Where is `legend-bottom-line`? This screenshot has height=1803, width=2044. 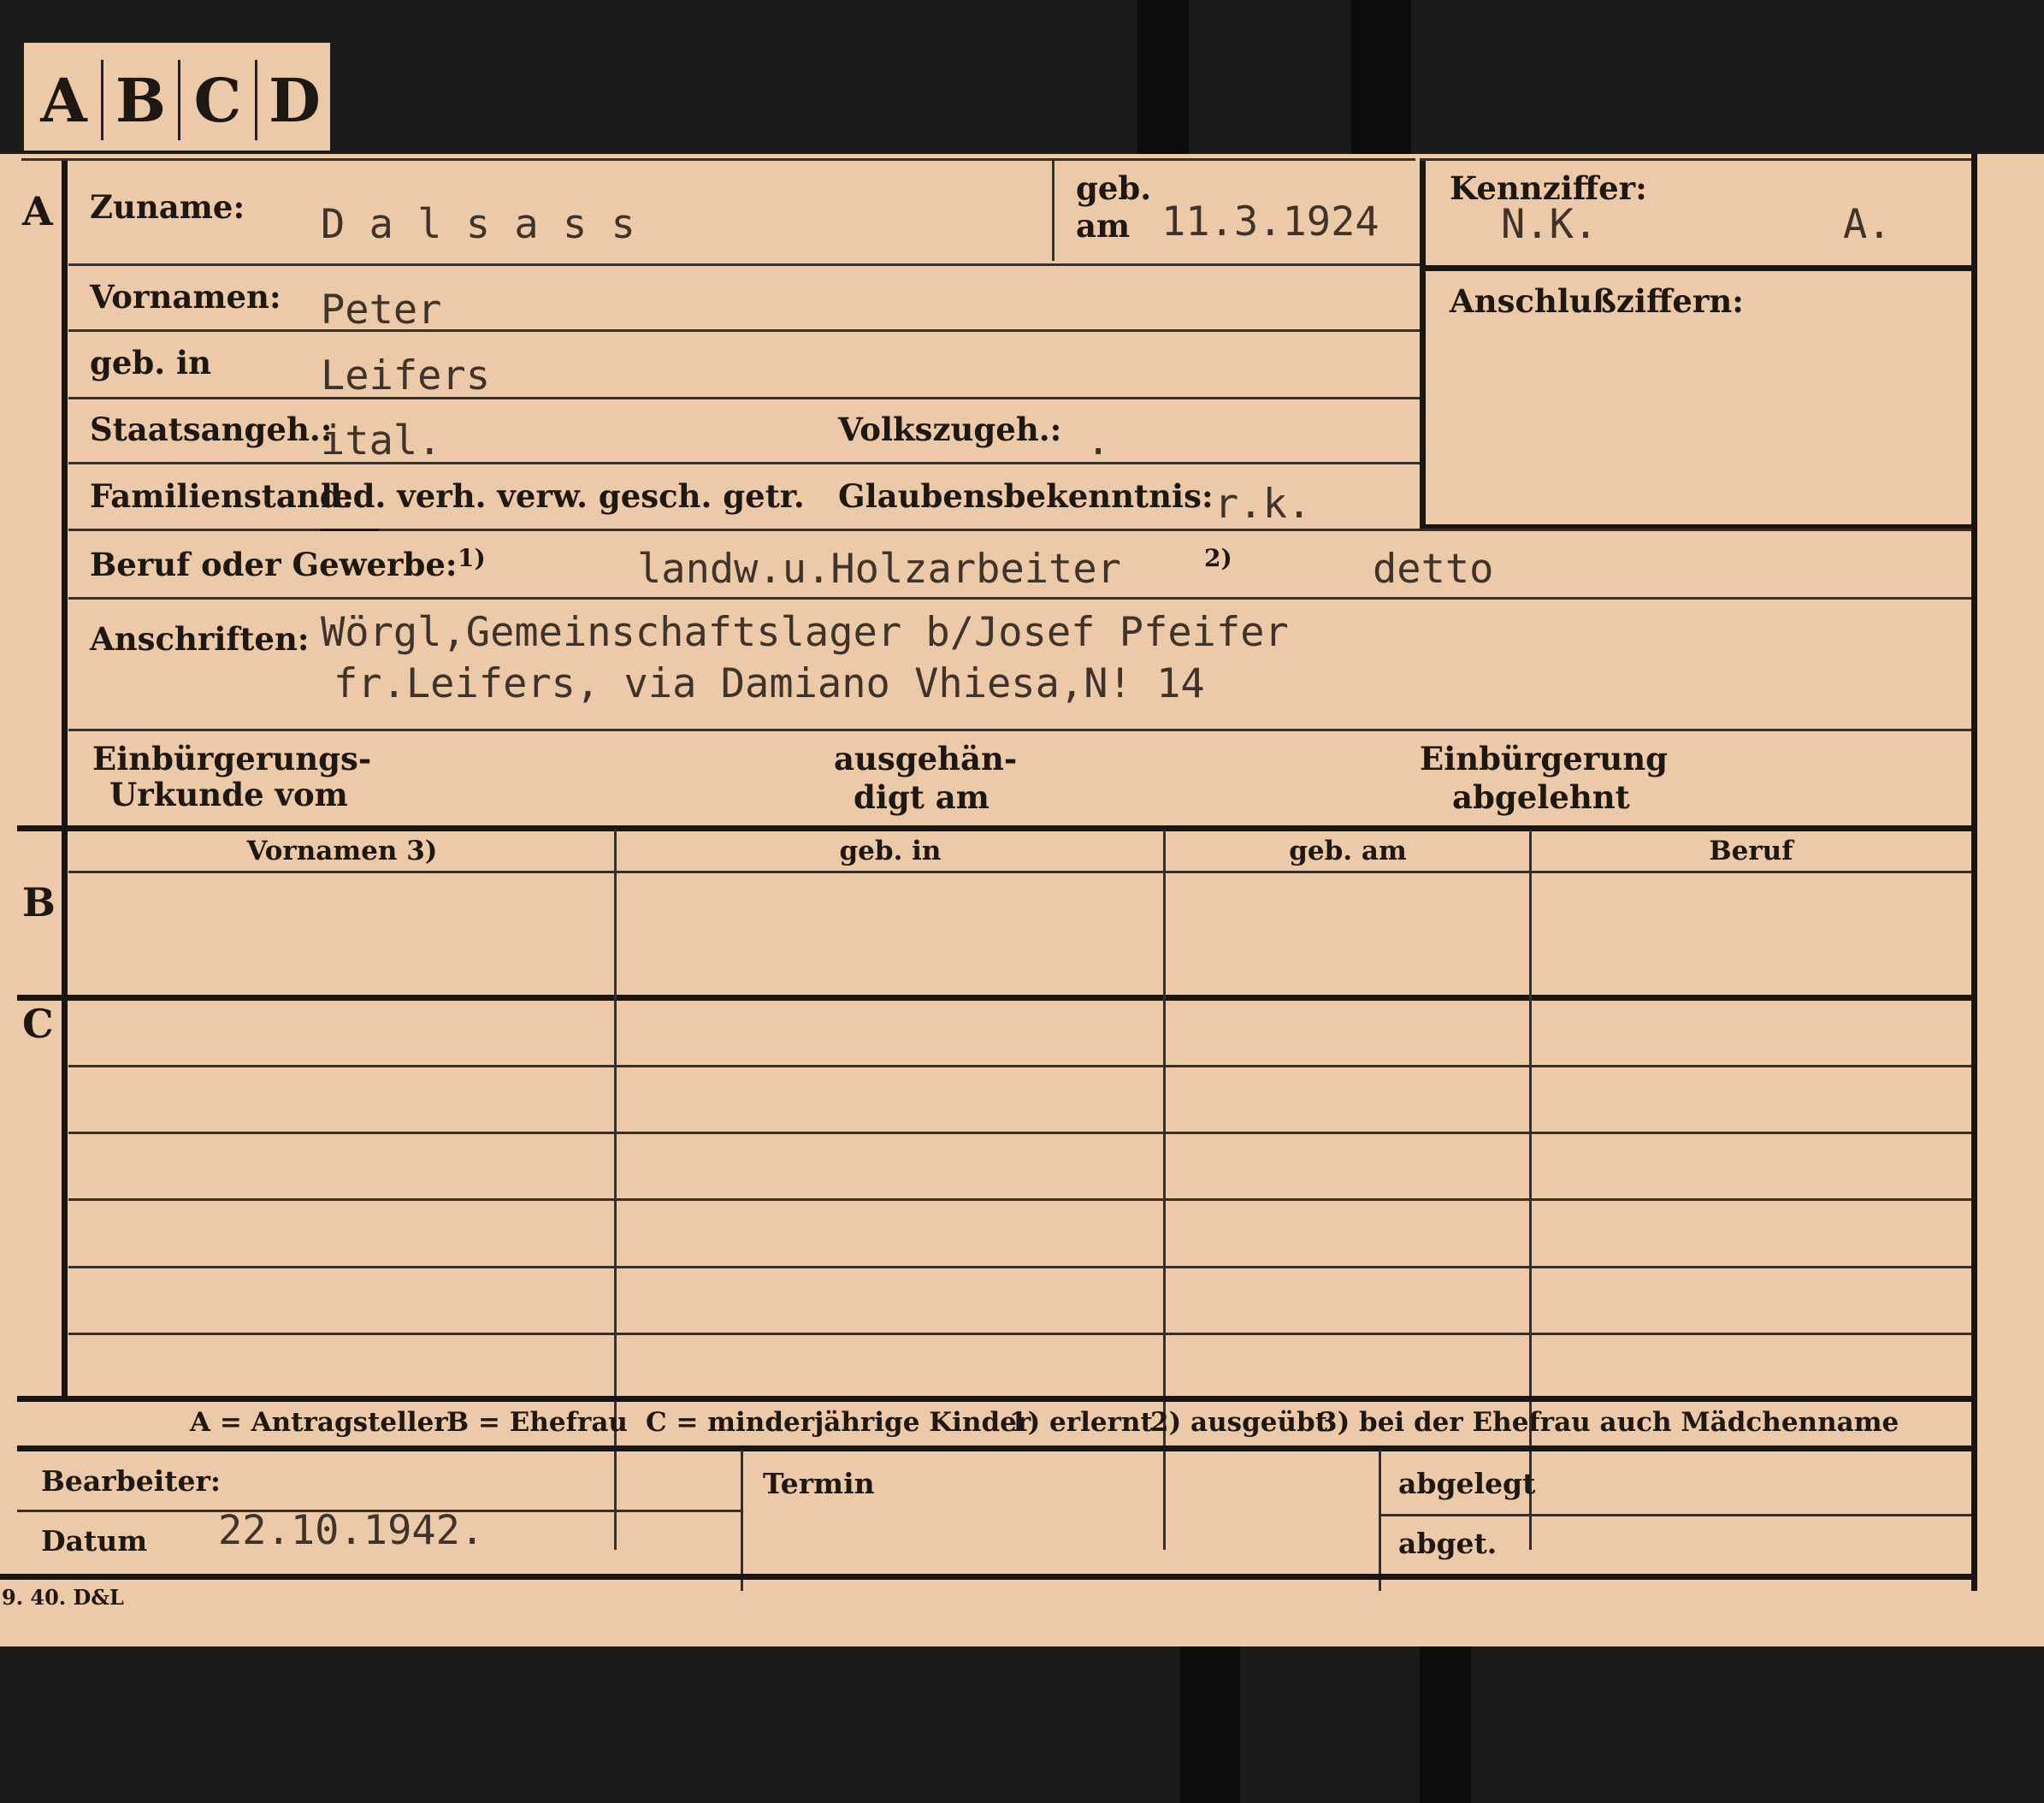
legend-bottom-line is located at coordinates (994, 1448).